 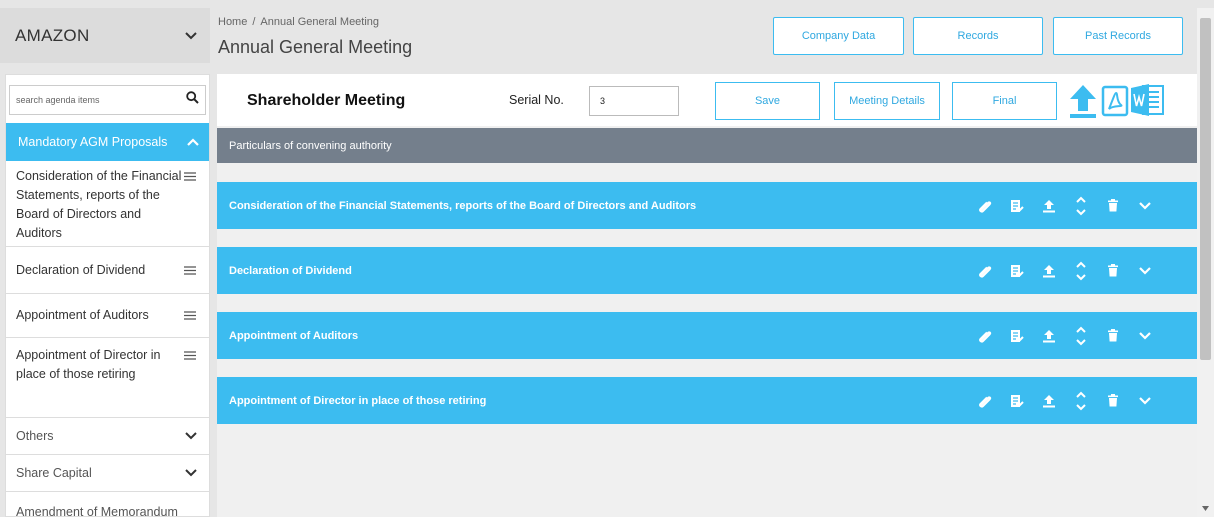 What do you see at coordinates (634, 101) in the screenshot?
I see `serial-number-input` at bounding box center [634, 101].